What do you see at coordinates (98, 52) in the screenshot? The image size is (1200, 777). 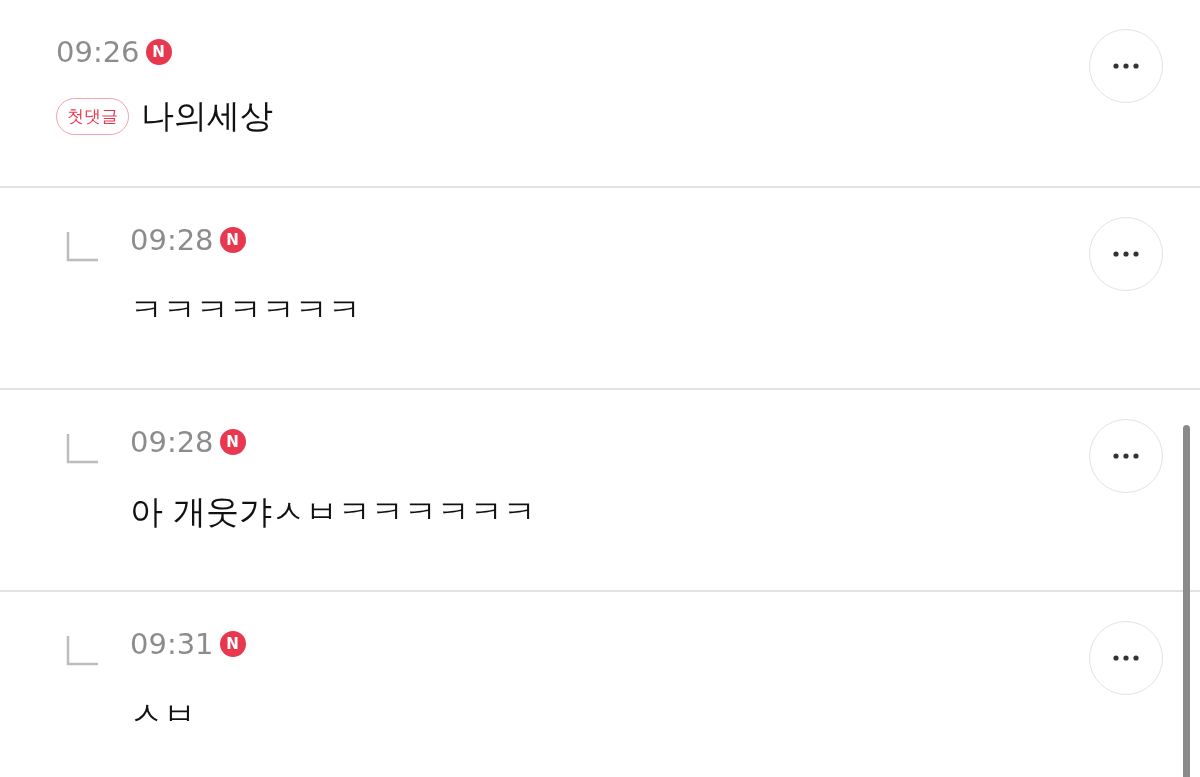 I see `comment-time: 09:26` at bounding box center [98, 52].